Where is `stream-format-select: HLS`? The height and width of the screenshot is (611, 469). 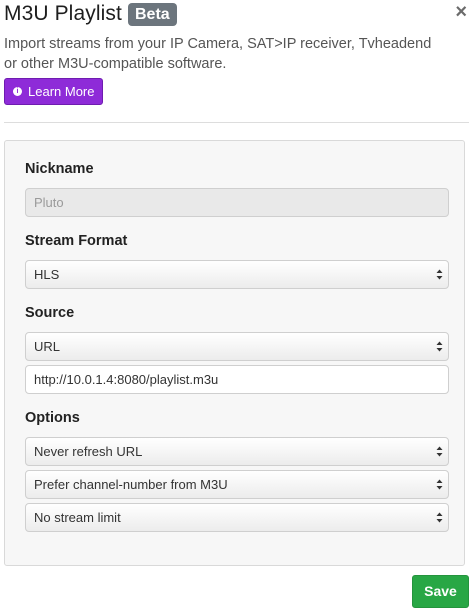 stream-format-select: HLS is located at coordinates (237, 274).